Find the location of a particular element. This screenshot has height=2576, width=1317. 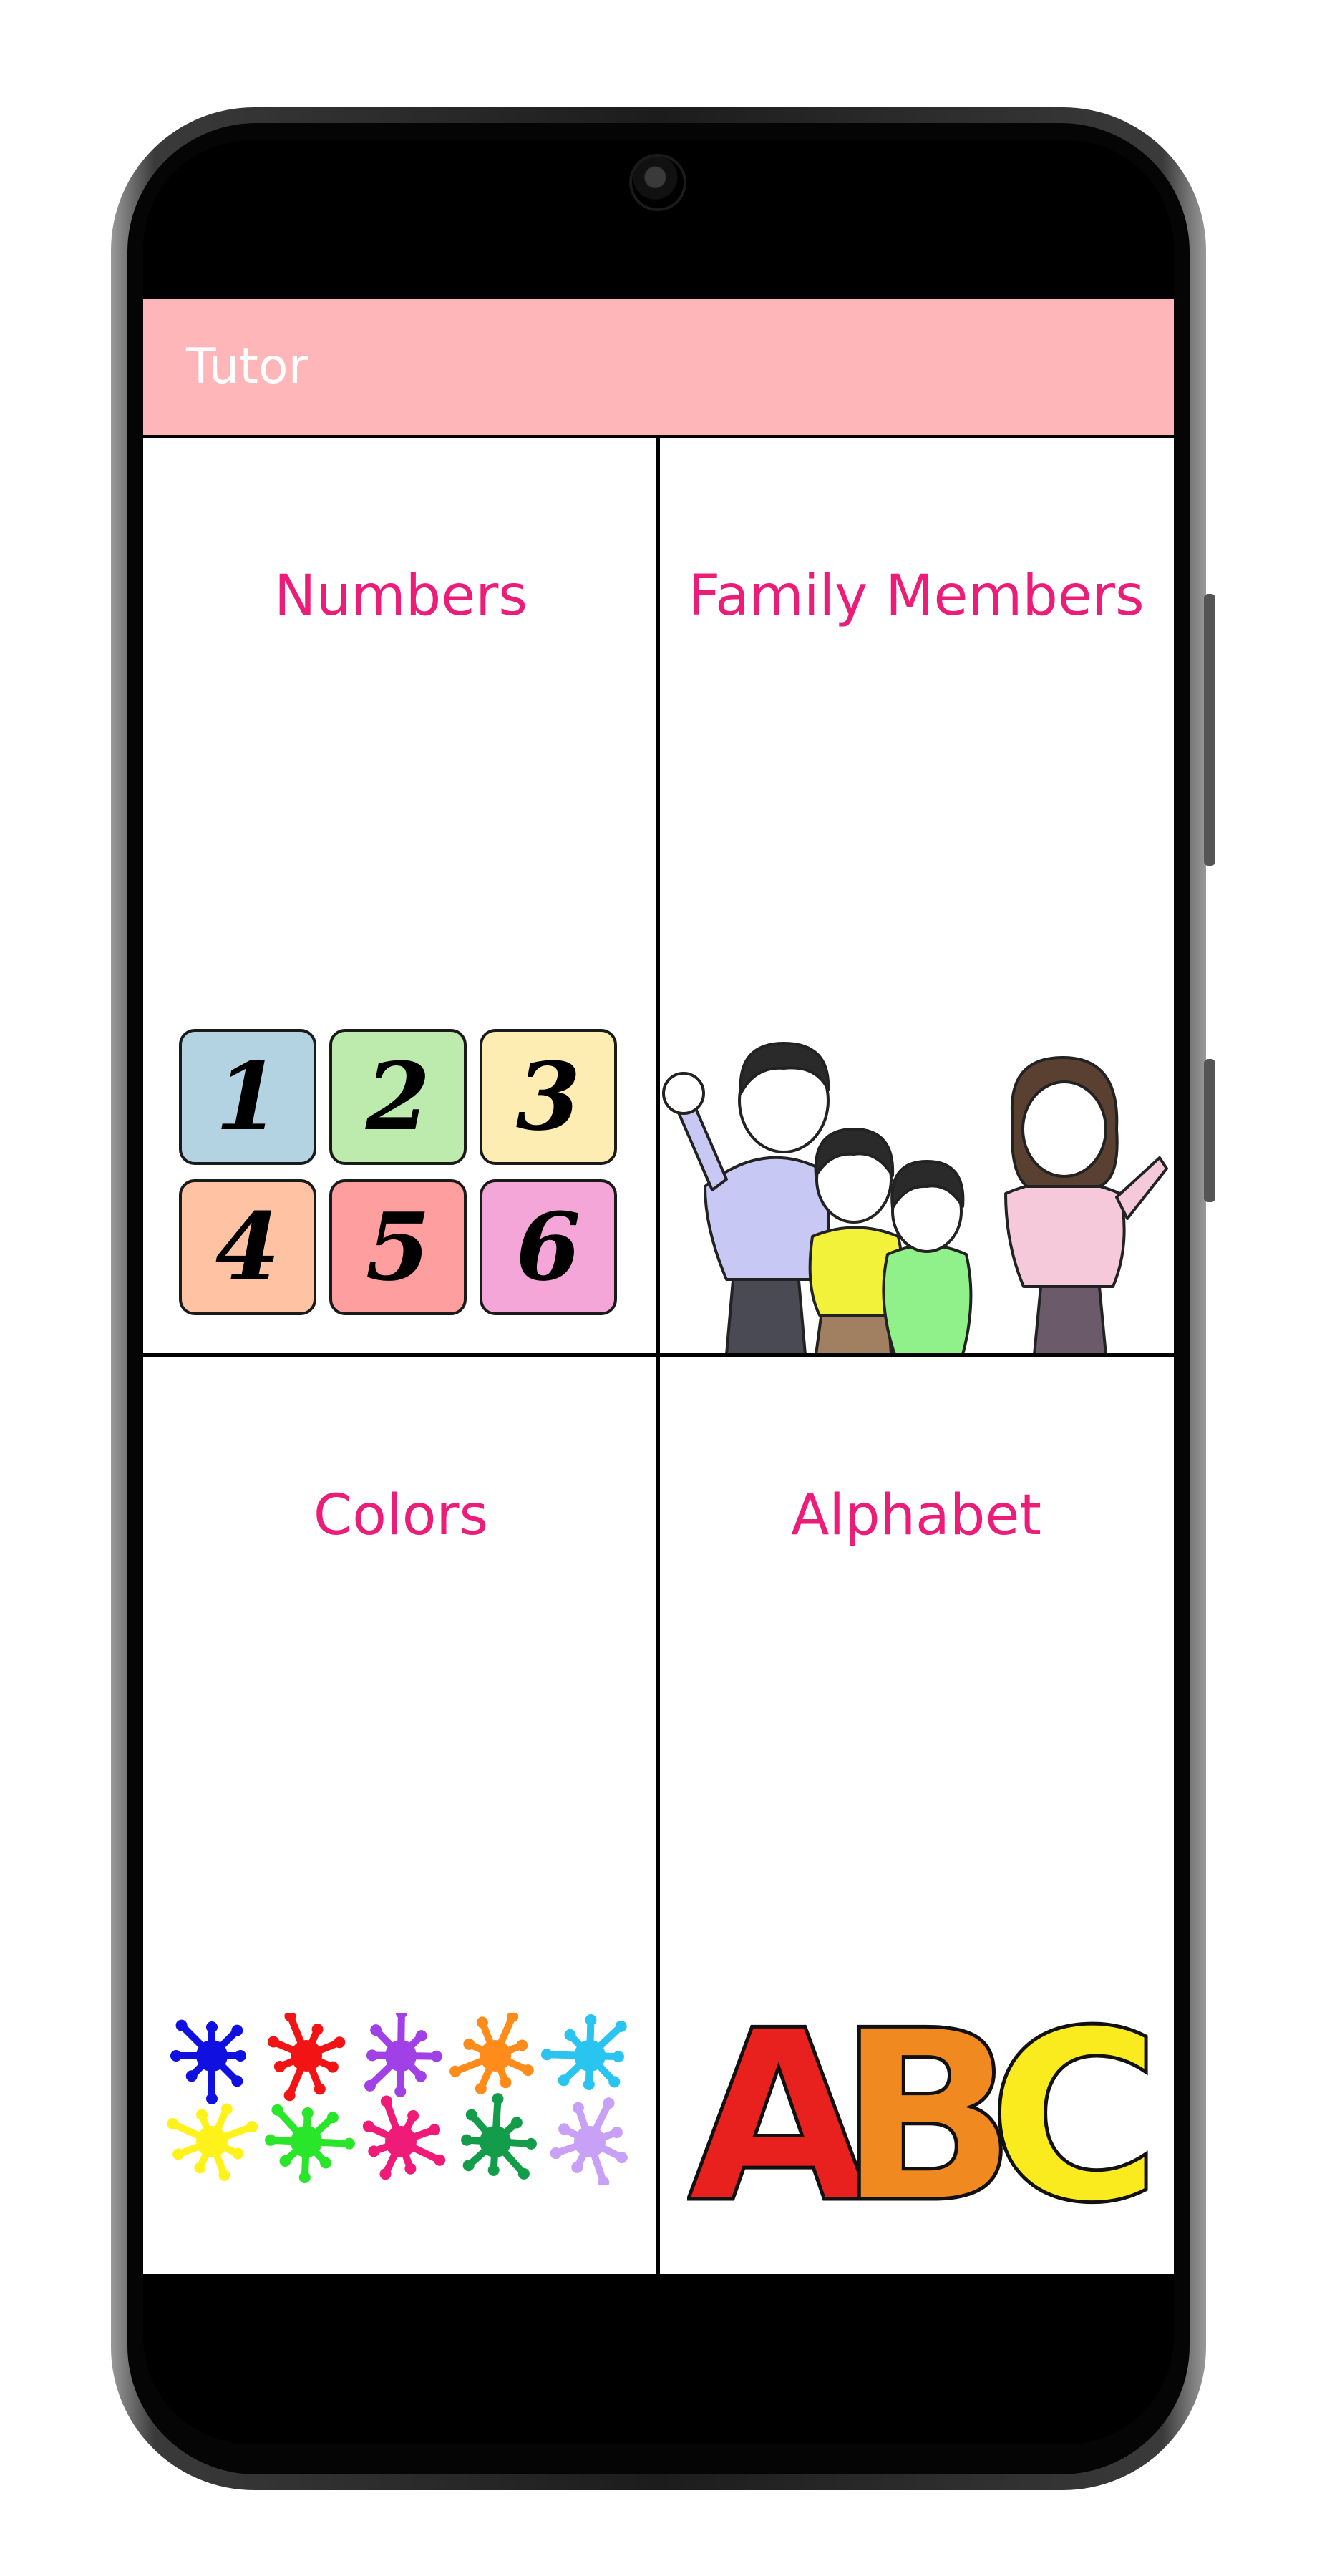

category-numbers: Numbers 1 2 3 4 5 6 is located at coordinates (400, 895).